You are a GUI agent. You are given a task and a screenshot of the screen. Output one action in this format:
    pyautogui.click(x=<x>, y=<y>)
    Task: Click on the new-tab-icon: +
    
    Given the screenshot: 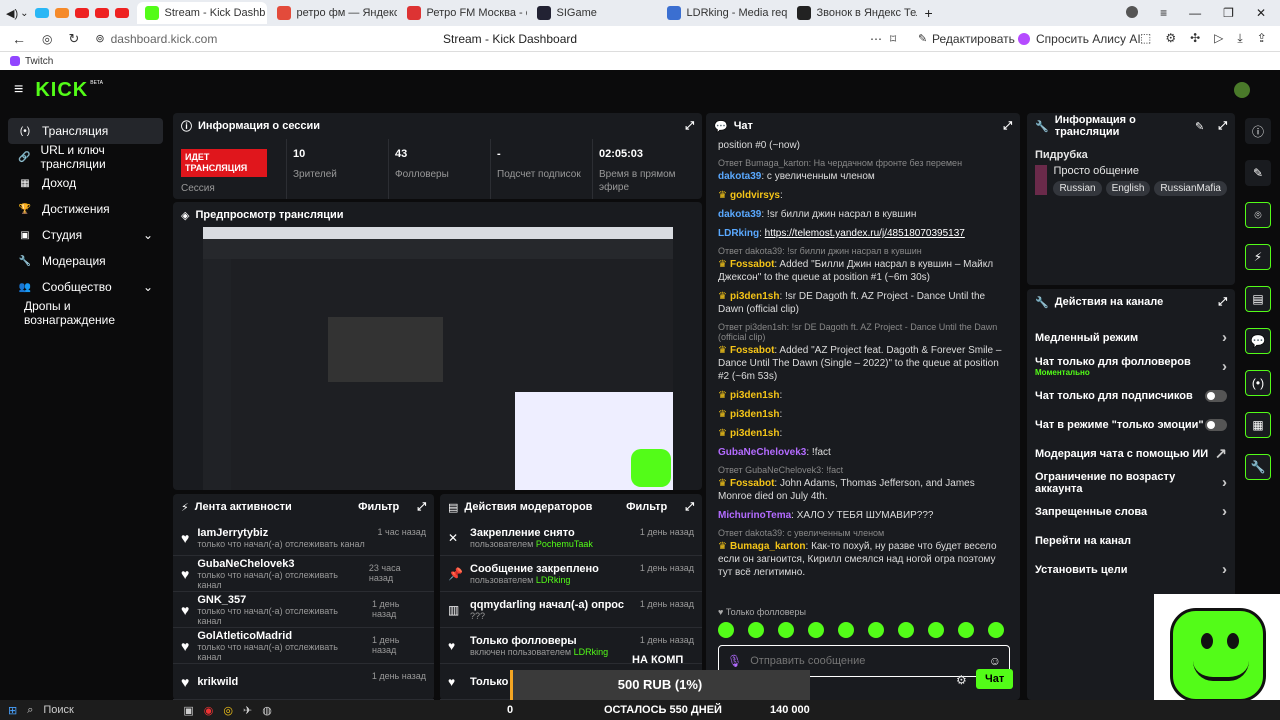 What is the action you would take?
    pyautogui.click(x=929, y=13)
    